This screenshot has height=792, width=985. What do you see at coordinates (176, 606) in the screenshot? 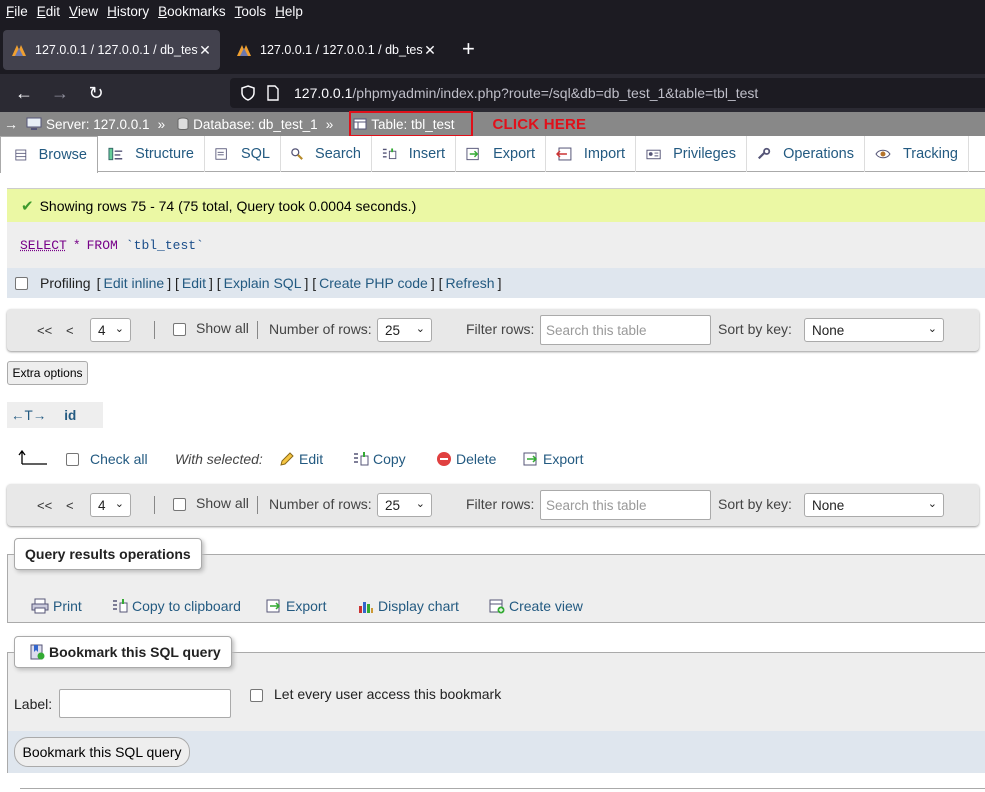
I see `copy-to-clipboard-button: Copy to clipboard` at bounding box center [176, 606].